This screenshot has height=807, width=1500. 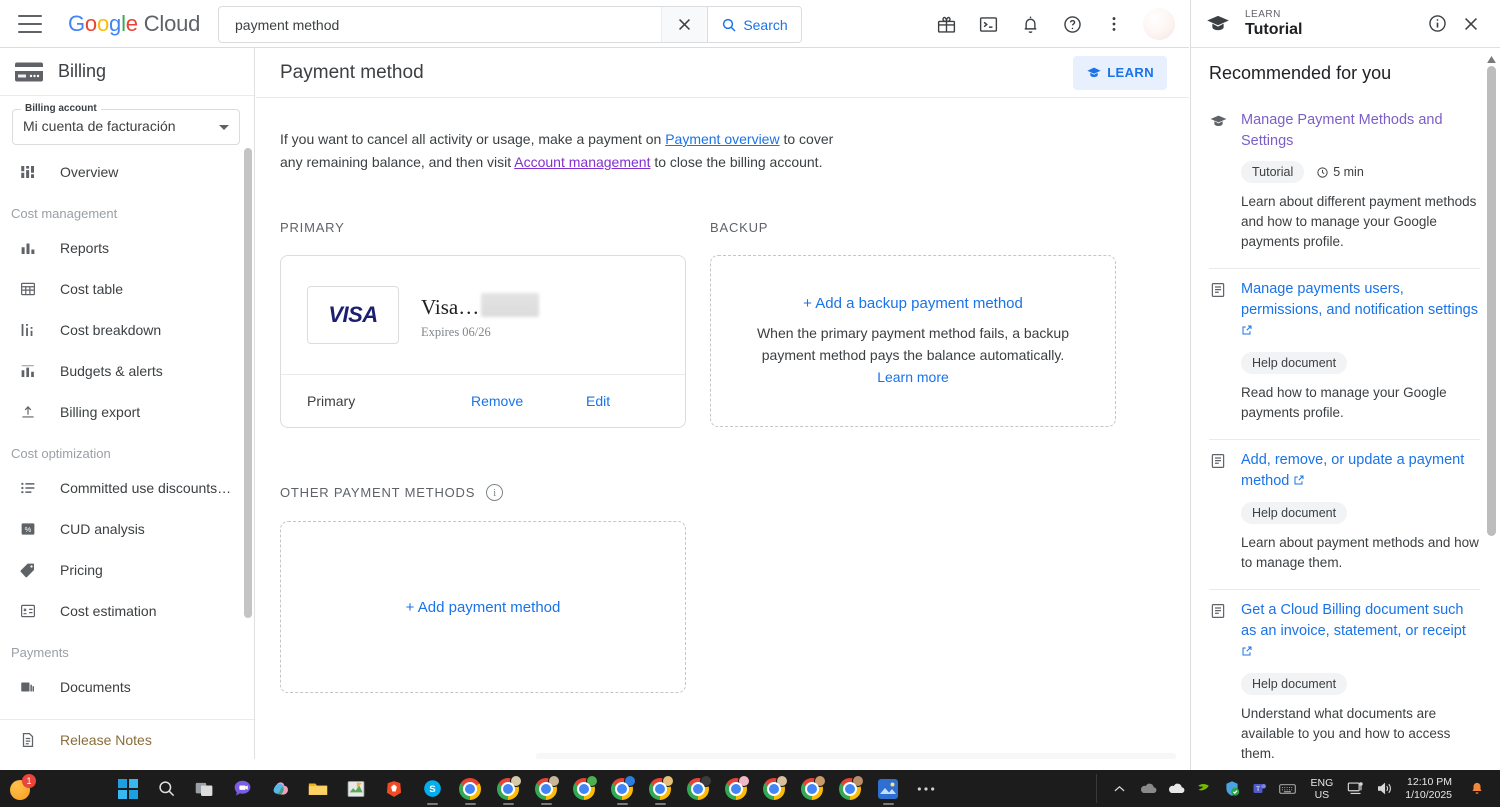 I want to click on tag-icon, so click(x=28, y=570).